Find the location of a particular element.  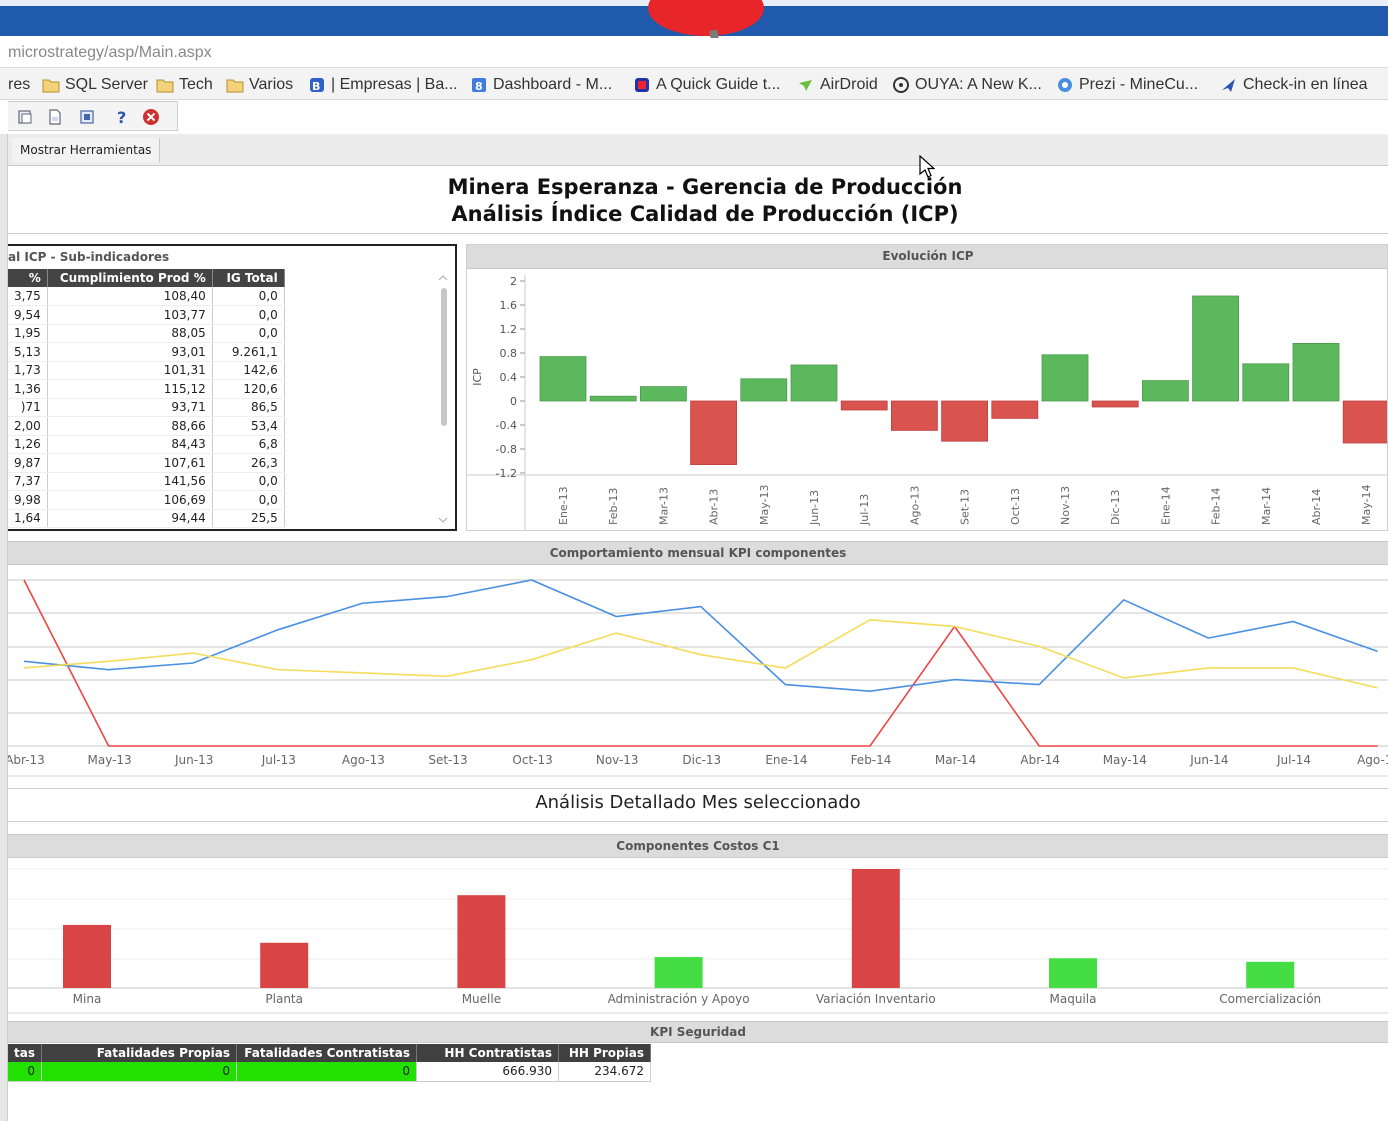

series-line is located at coordinates (700, 663).